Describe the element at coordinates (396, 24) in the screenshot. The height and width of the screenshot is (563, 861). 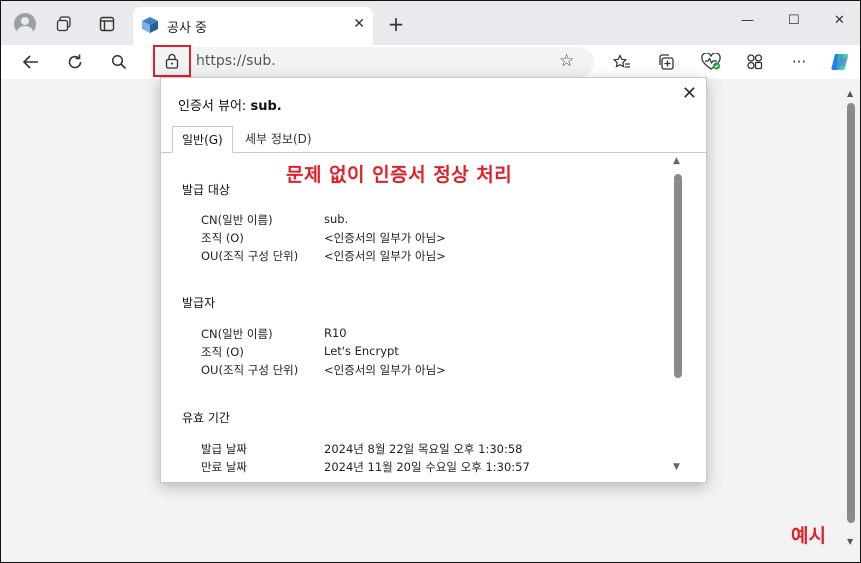
I see `new-tab-icon: +` at that location.